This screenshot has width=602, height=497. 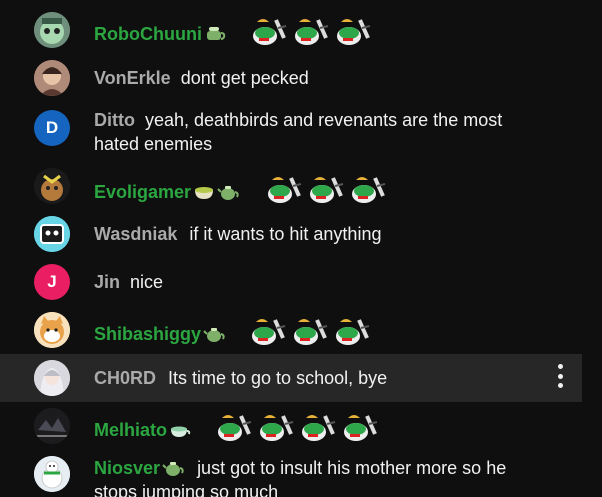 What do you see at coordinates (114, 120) in the screenshot?
I see `author-name: Ditto` at bounding box center [114, 120].